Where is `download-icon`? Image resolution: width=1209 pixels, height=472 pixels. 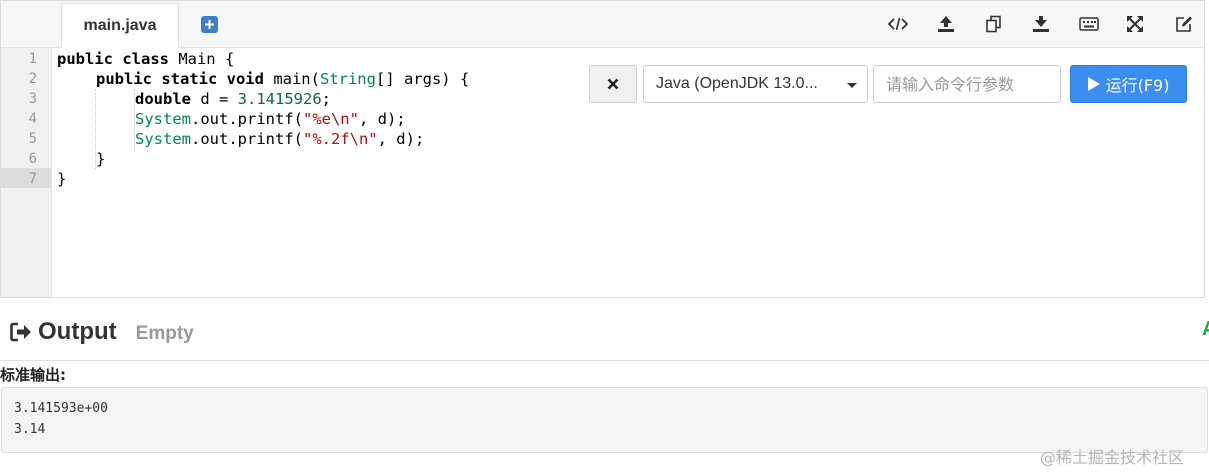 download-icon is located at coordinates (1041, 24).